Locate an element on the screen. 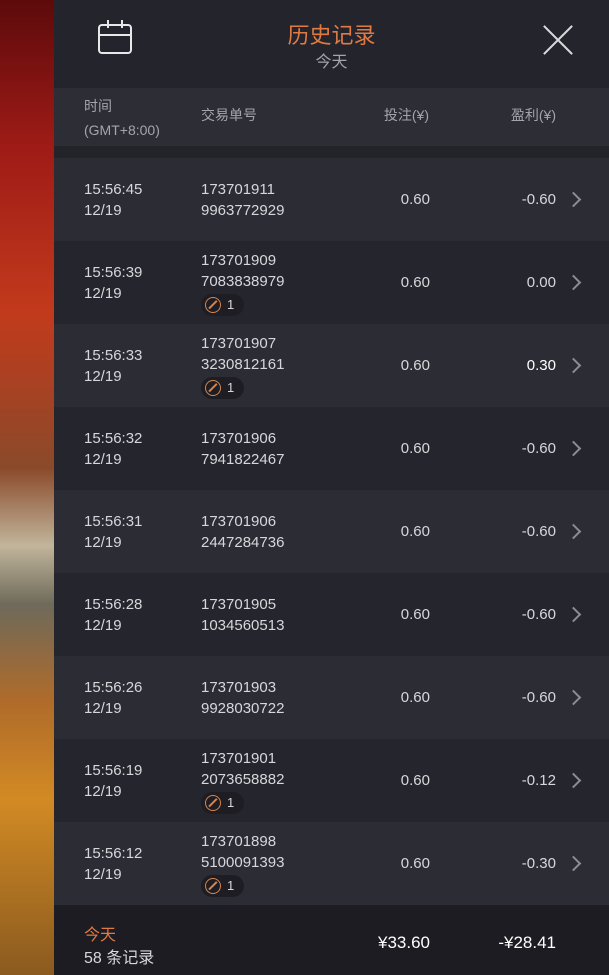 The height and width of the screenshot is (975, 609). row-time: 15:56:45 12/19 is located at coordinates (113, 199).